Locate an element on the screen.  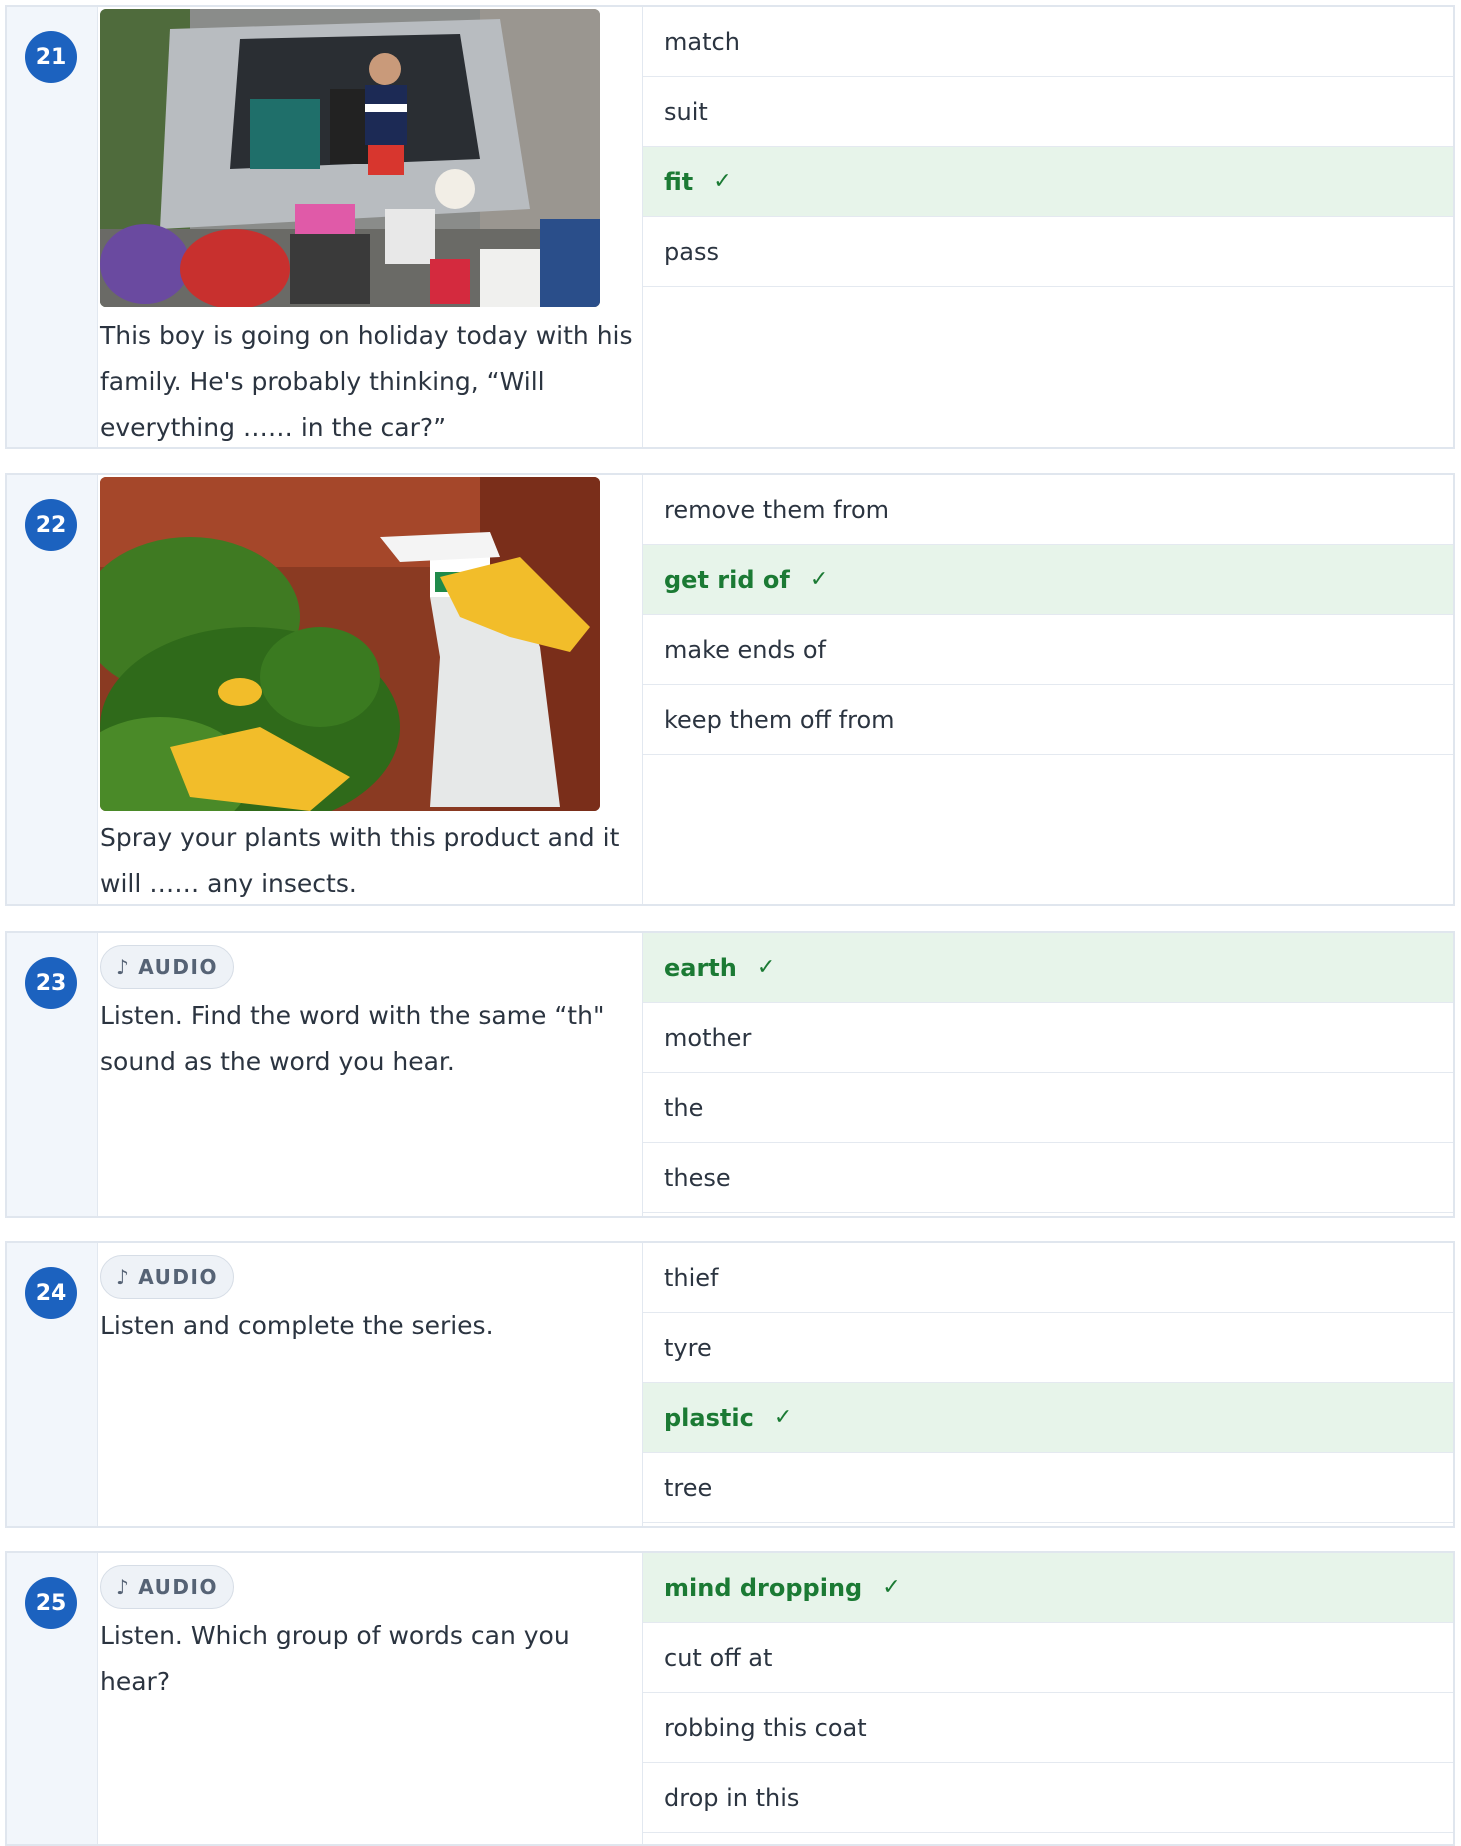
question-content: ♪ AUDIO Listen and complete the series. is located at coordinates (370, 1384).